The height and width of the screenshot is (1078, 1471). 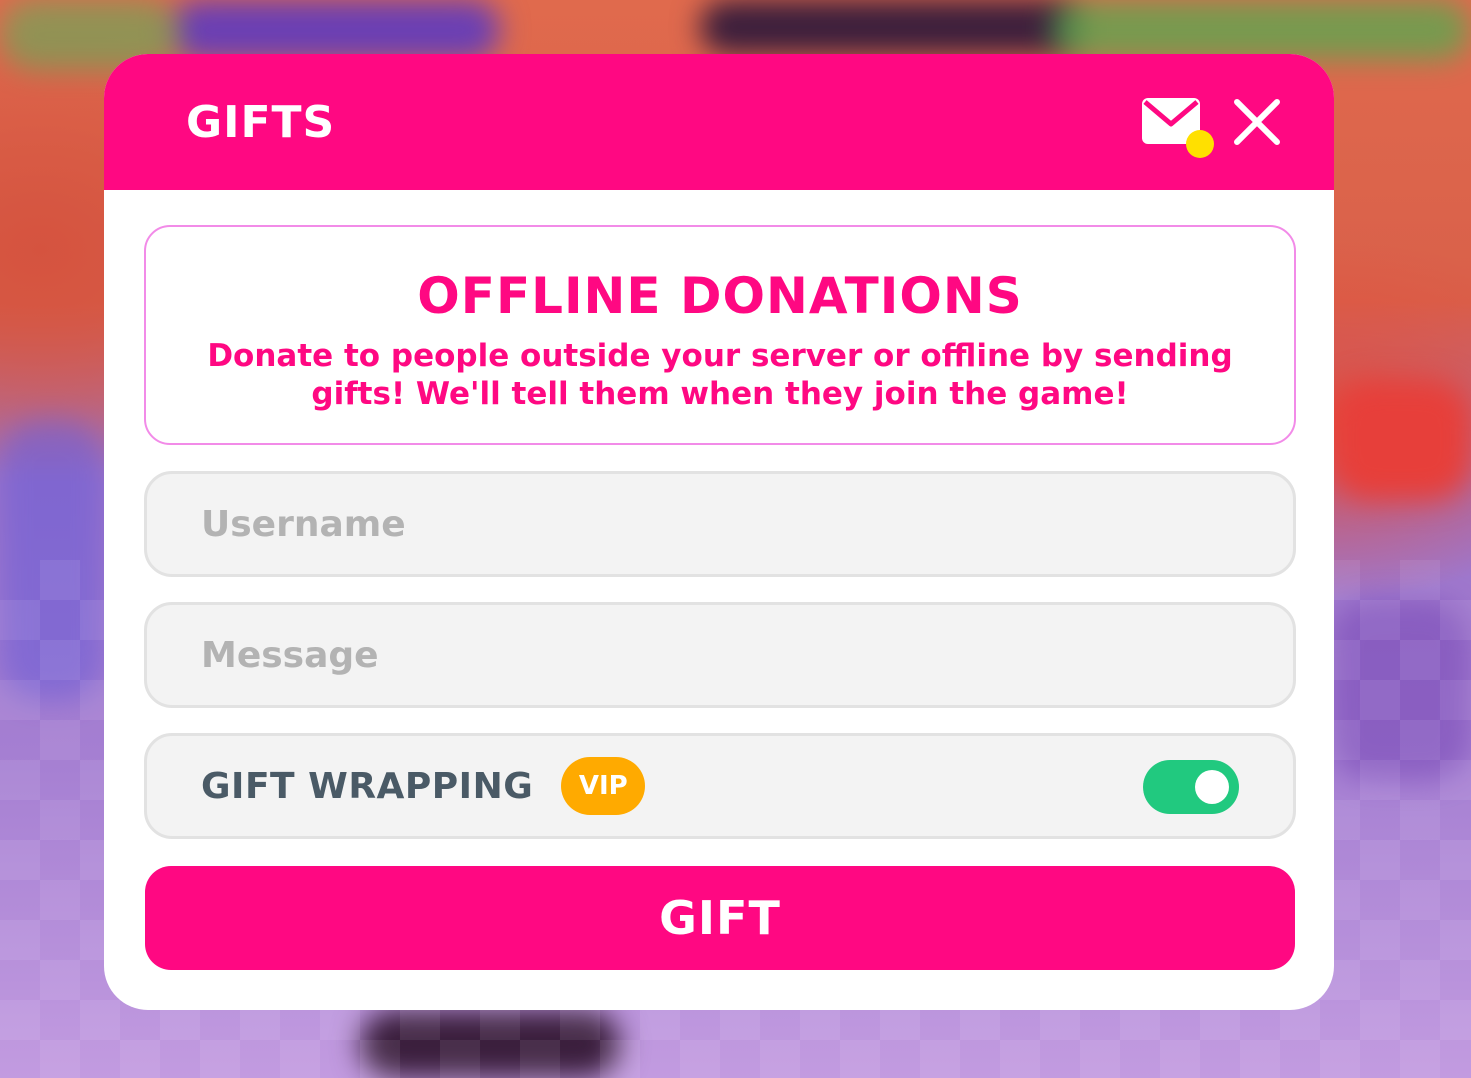 I want to click on dialog-title: GIFTS, so click(x=261, y=122).